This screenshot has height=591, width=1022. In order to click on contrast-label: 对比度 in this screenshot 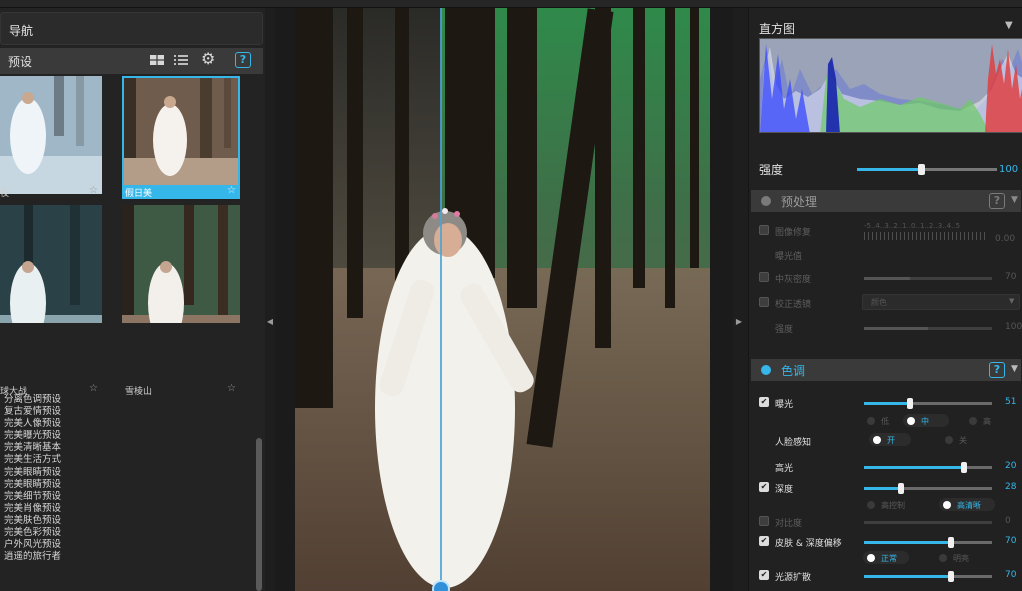, I will do `click(789, 524)`.